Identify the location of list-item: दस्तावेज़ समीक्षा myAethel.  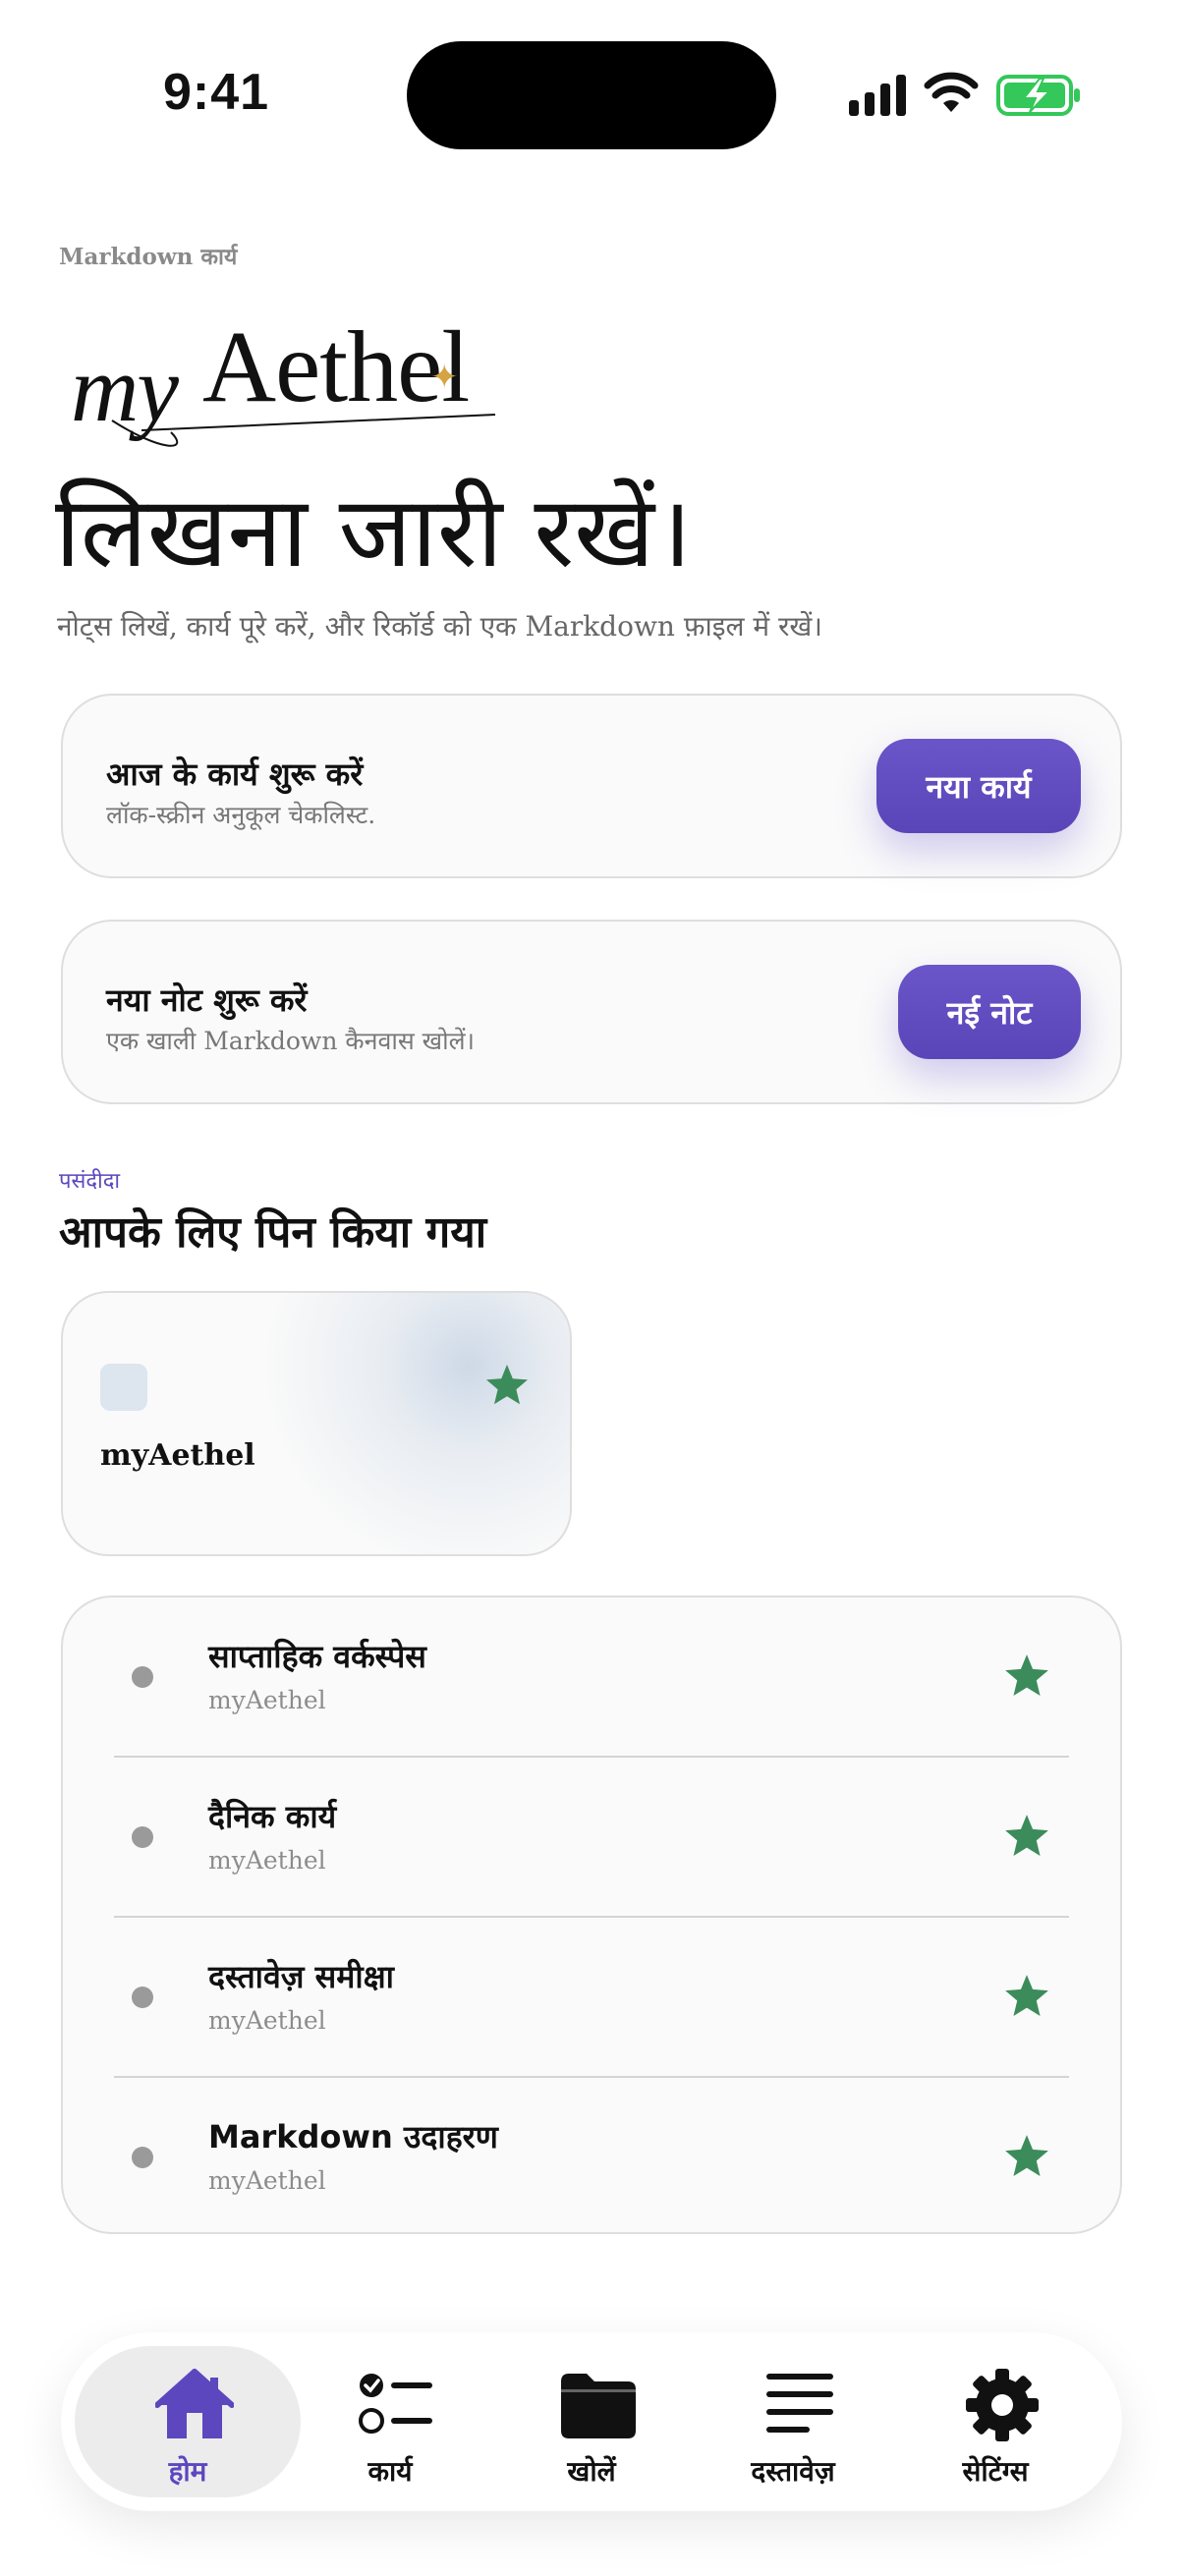
(592, 1997).